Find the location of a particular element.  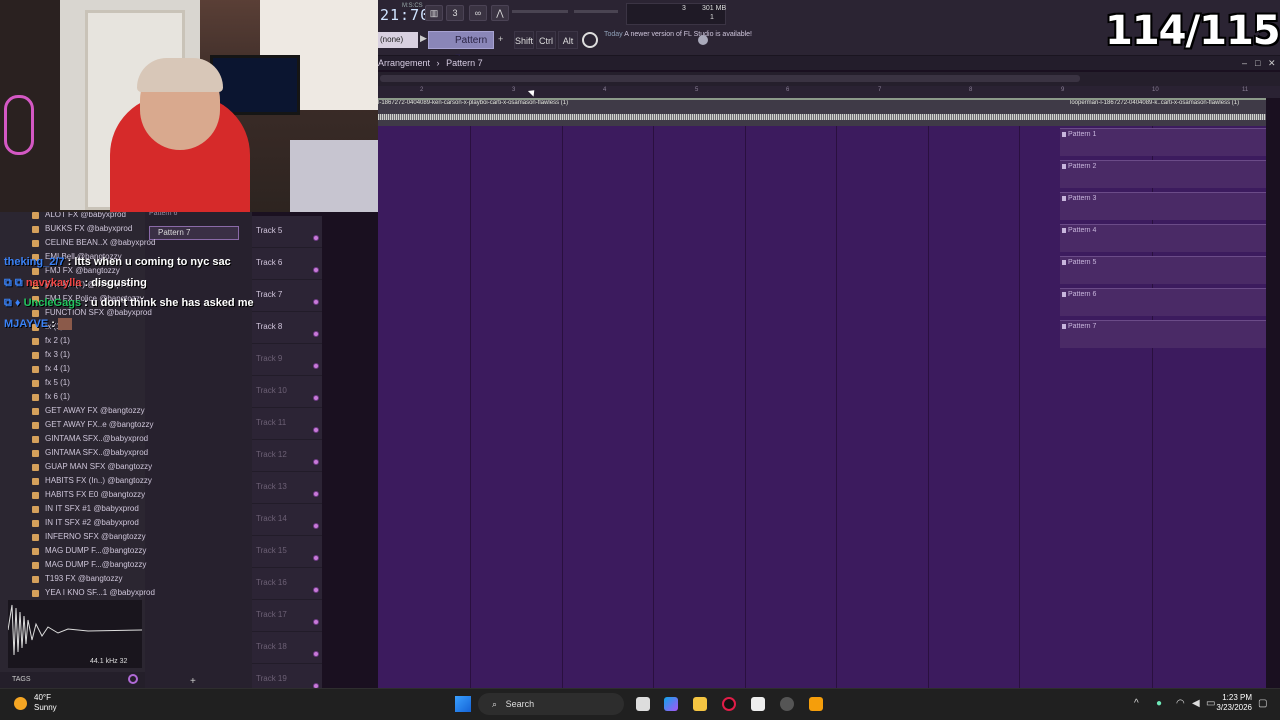

webcam-overlay is located at coordinates (189, 106).